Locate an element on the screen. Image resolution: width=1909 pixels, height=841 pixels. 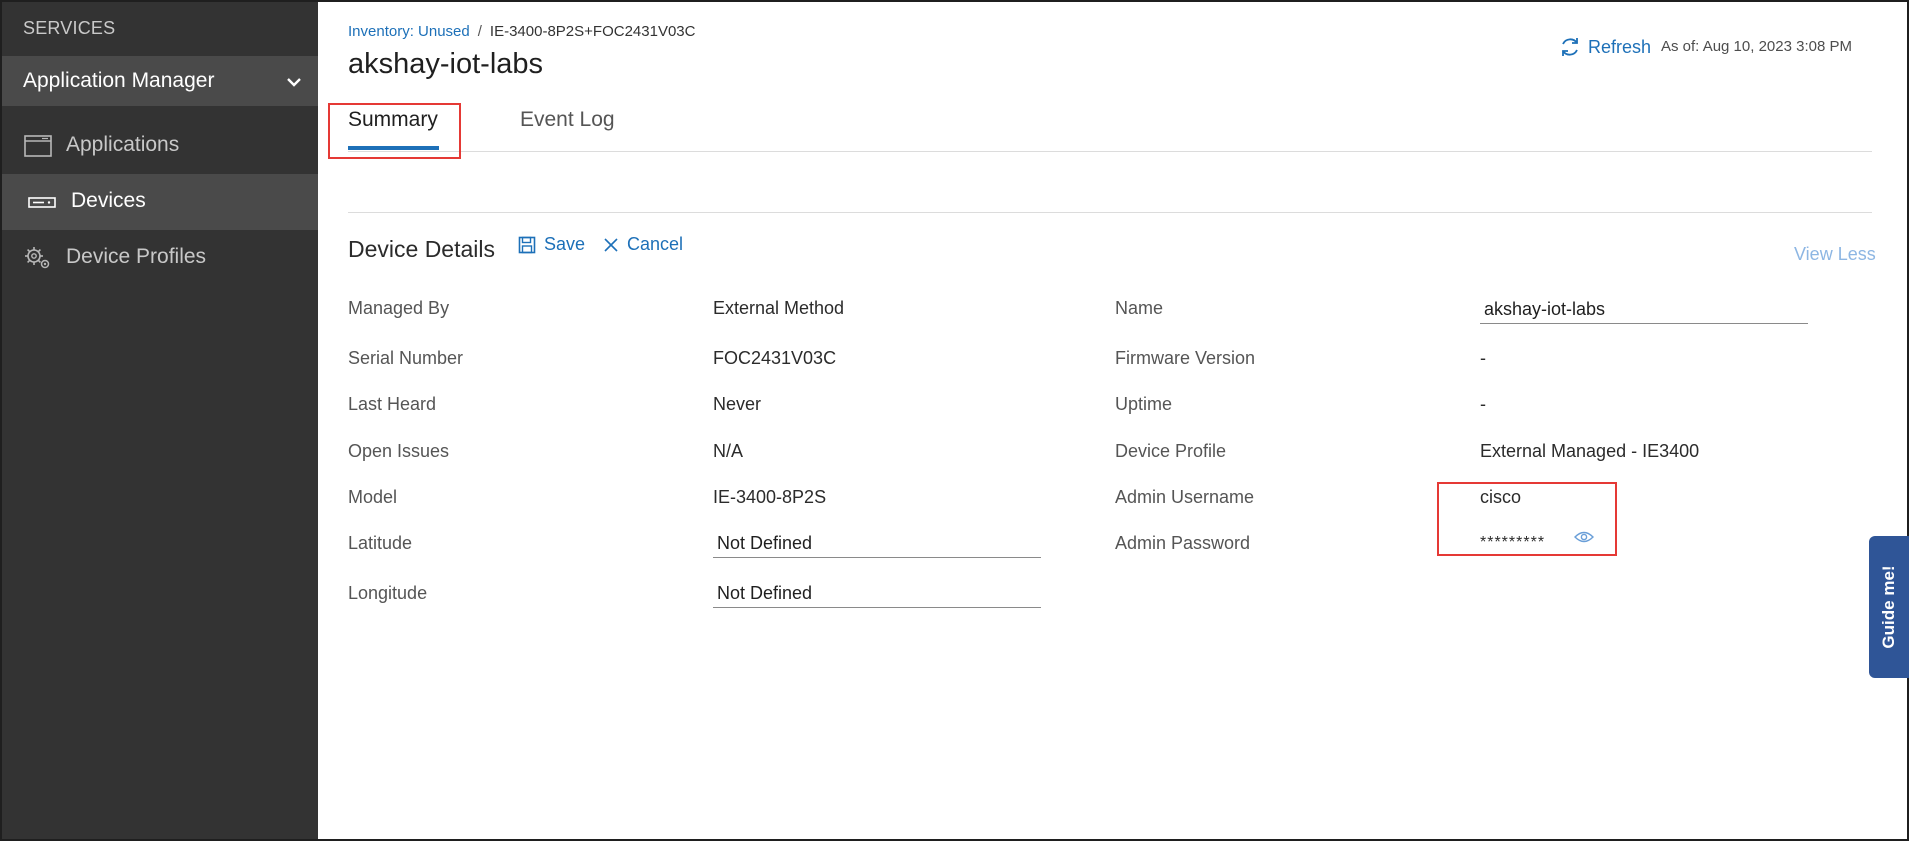
save-icon is located at coordinates (527, 244).